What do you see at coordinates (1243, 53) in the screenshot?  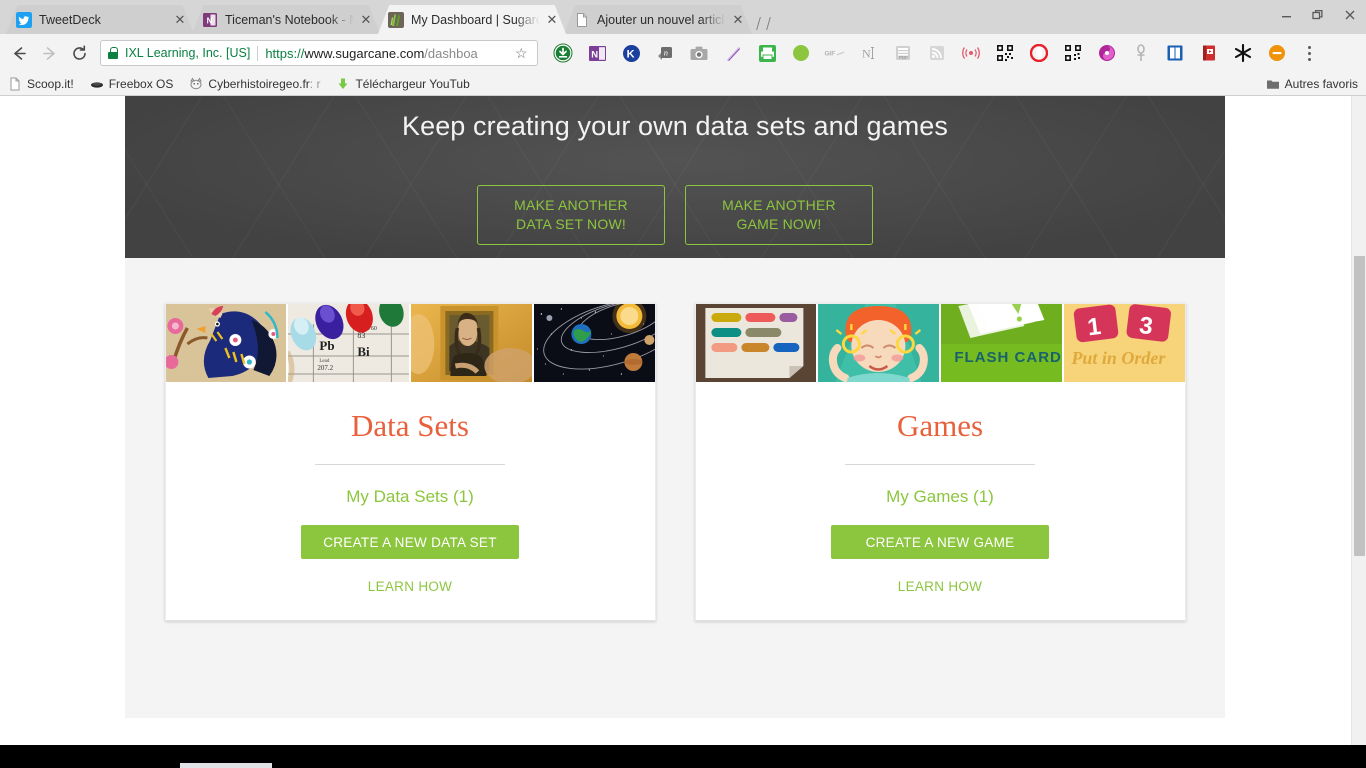 I see `black-star-icon` at bounding box center [1243, 53].